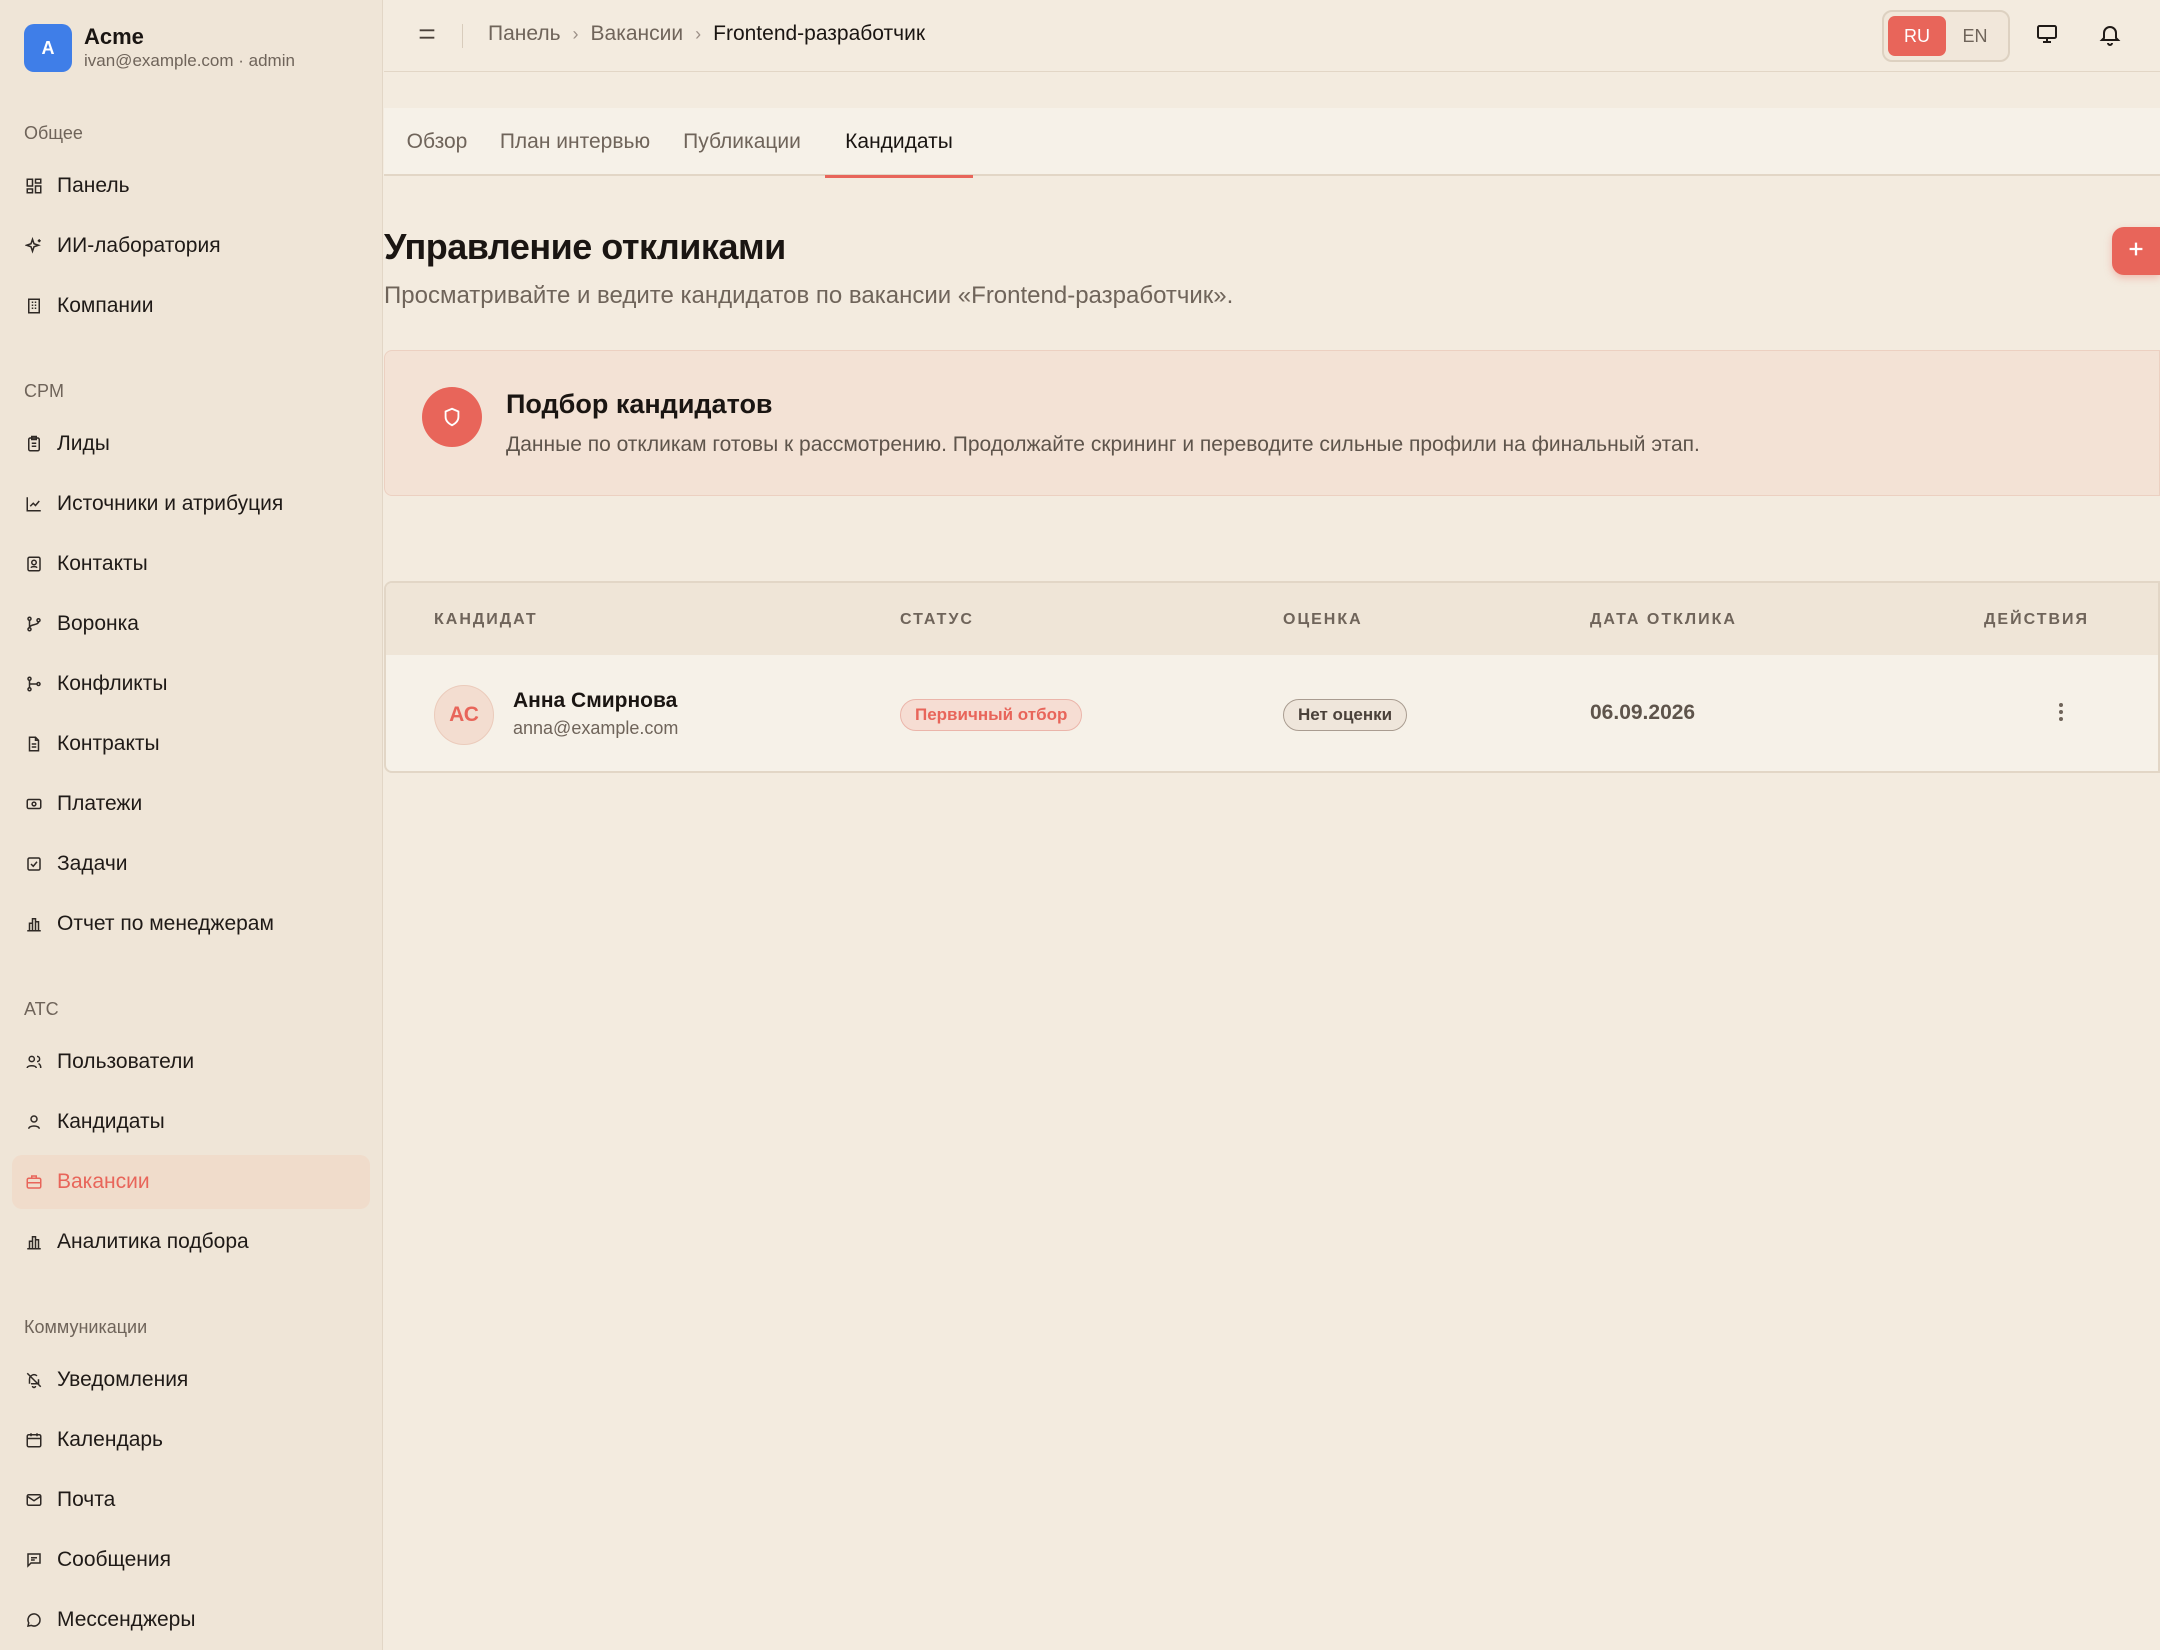  I want to click on sidebar-item-label: Сообщения, so click(114, 1559).